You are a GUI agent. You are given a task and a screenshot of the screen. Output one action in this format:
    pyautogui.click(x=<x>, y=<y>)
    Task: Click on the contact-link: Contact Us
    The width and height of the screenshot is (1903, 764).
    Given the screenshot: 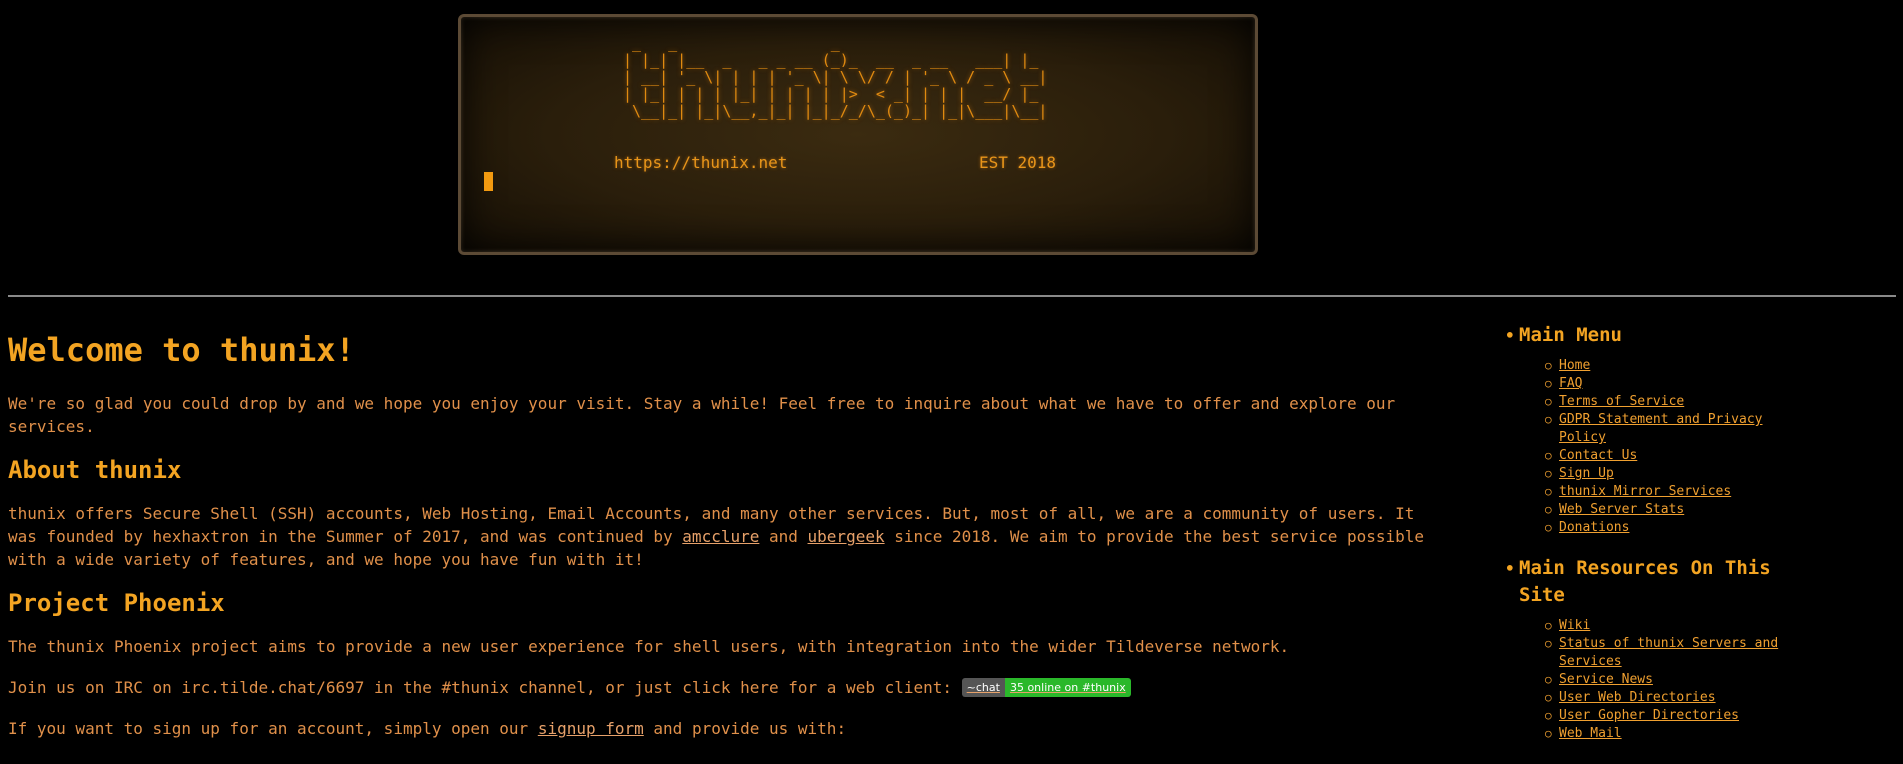 What is the action you would take?
    pyautogui.click(x=1598, y=455)
    